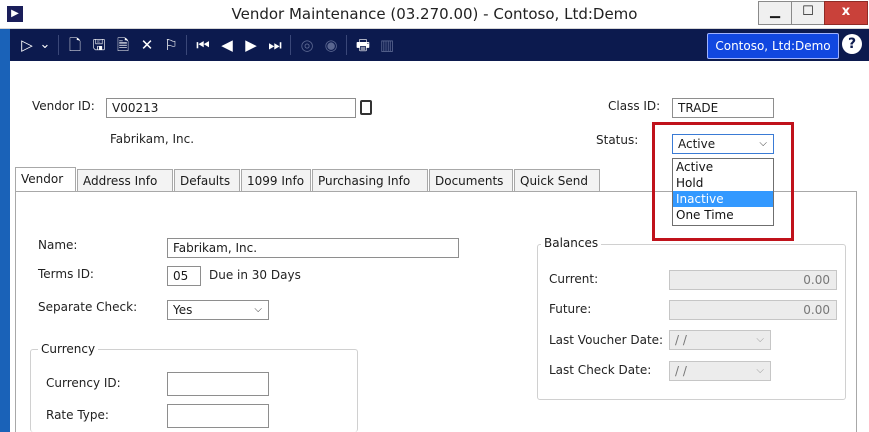 The height and width of the screenshot is (432, 869). Describe the element at coordinates (218, 310) in the screenshot. I see `separate-check-select: Yes ⌵` at that location.